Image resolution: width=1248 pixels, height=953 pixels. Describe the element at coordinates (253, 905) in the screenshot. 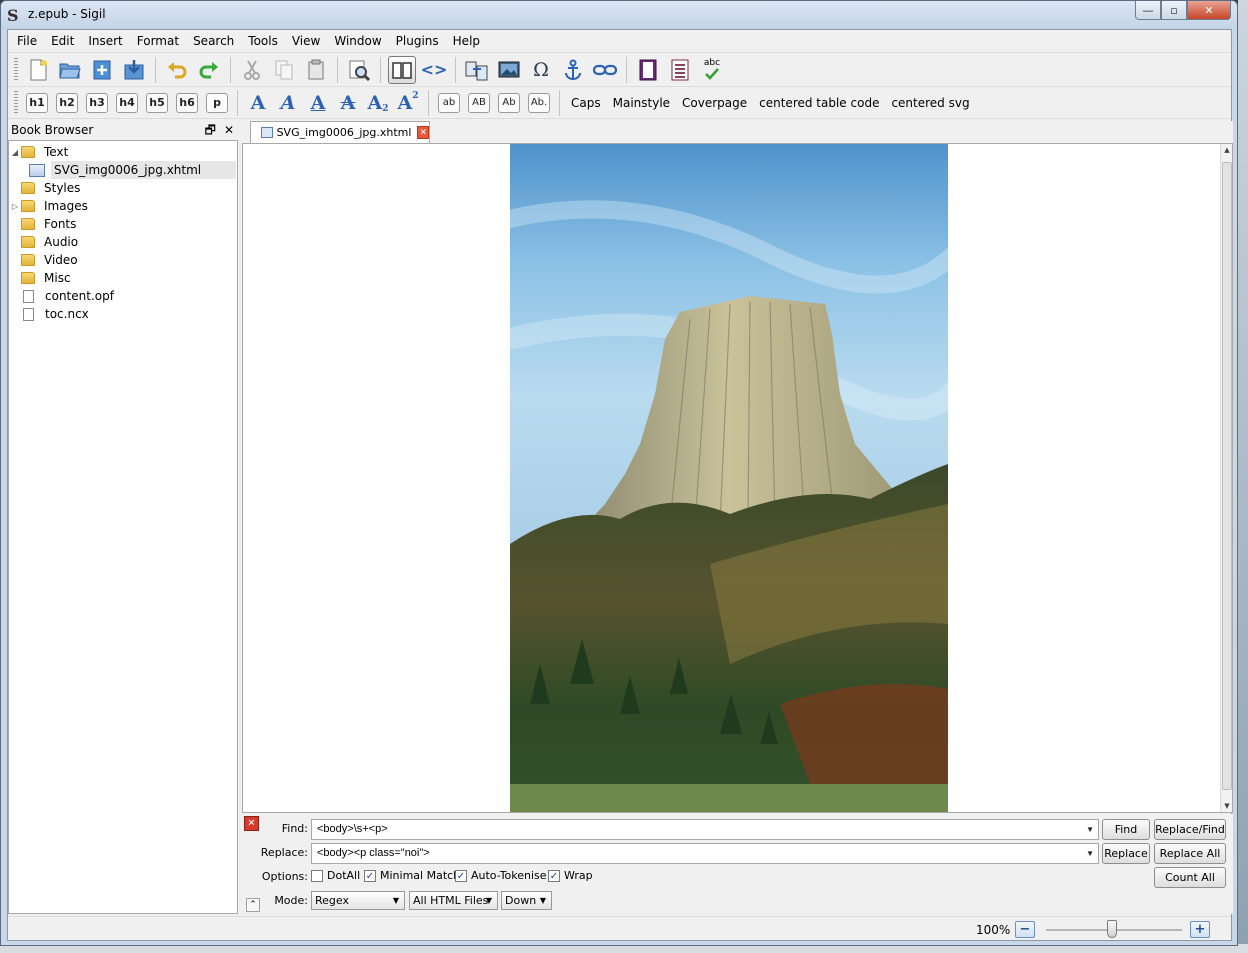

I see `expand-panel-icon: ⌃` at that location.